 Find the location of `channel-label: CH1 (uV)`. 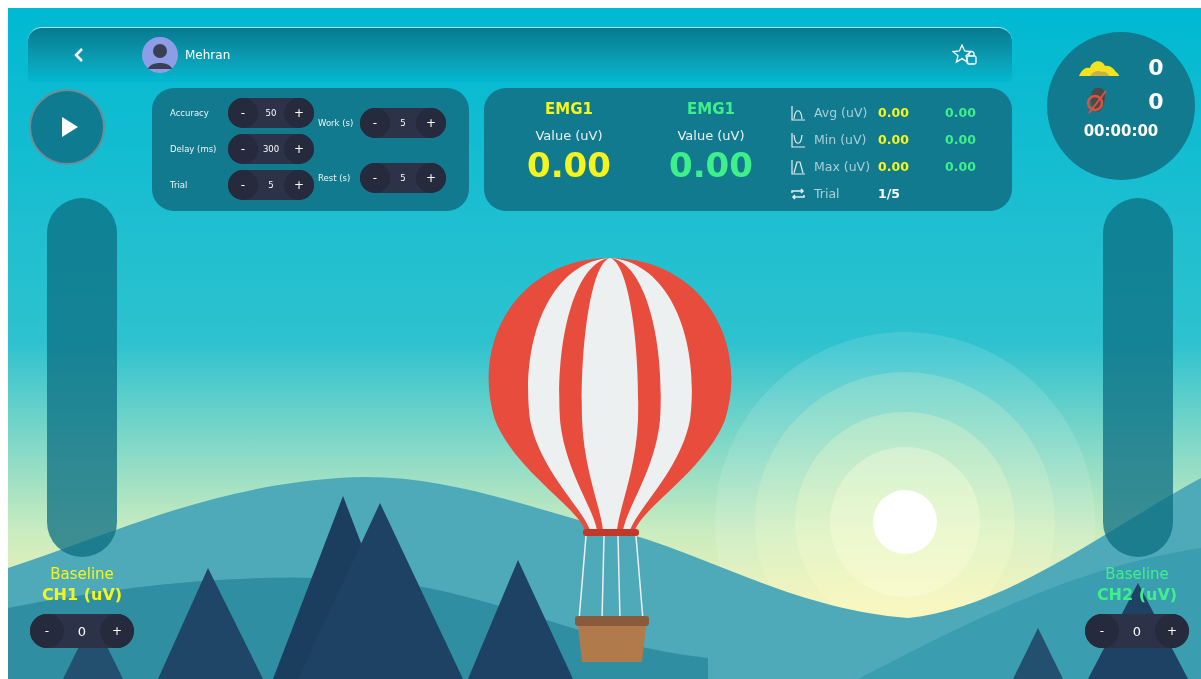

channel-label: CH1 (uV) is located at coordinates (82, 594).